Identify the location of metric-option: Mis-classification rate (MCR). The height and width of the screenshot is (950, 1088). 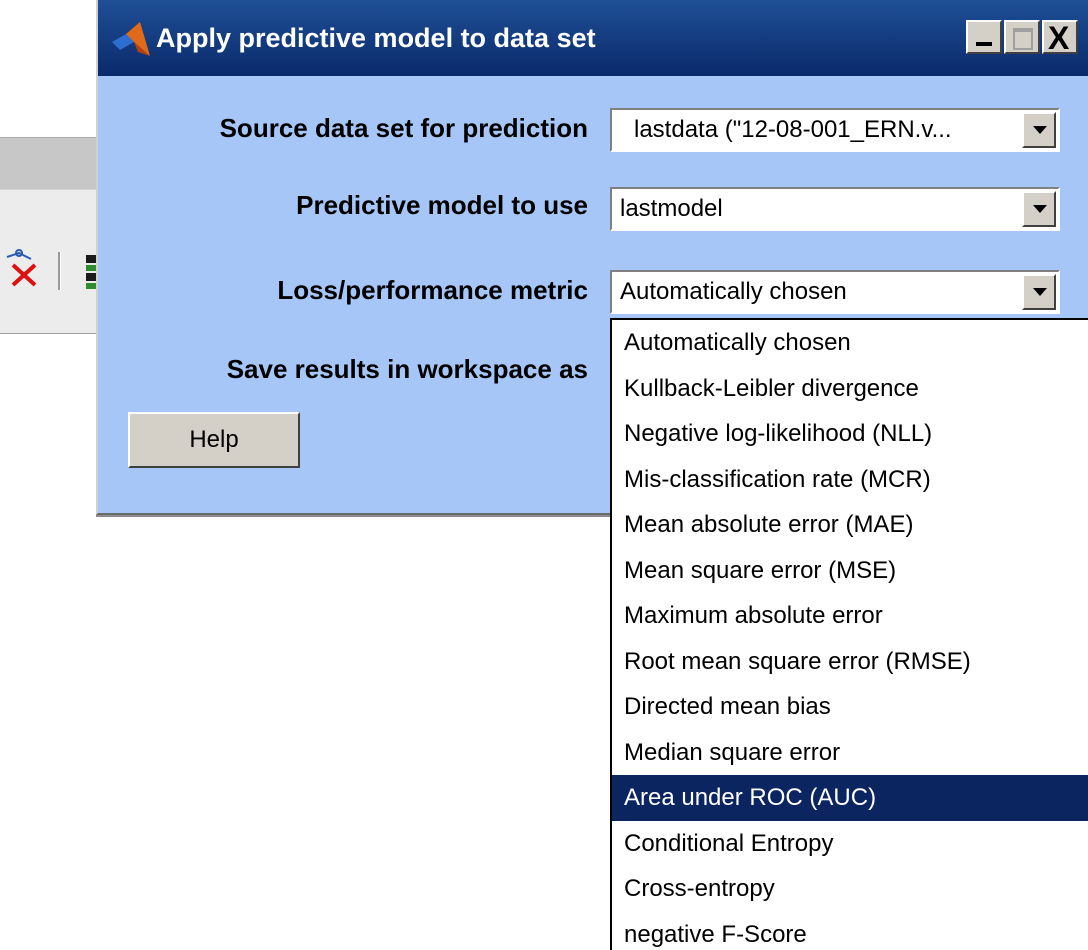
(850, 480).